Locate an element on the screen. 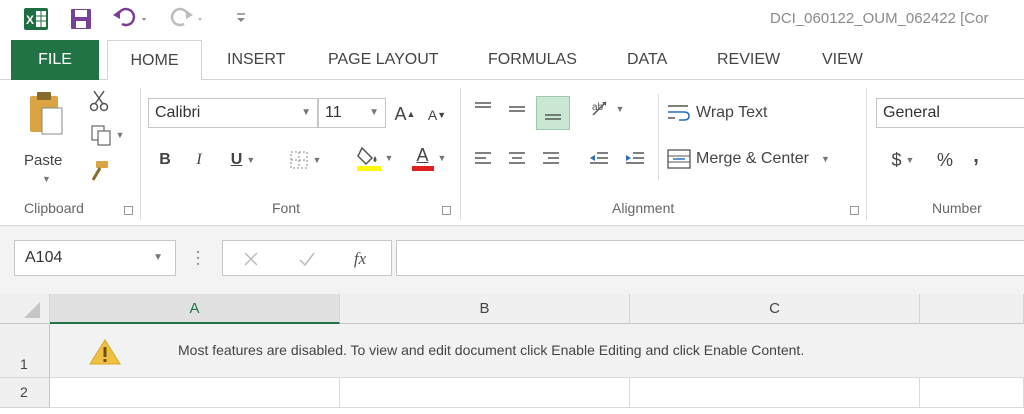 Image resolution: width=1024 pixels, height=414 pixels. paste-button: Paste ▼ is located at coordinates (48, 136).